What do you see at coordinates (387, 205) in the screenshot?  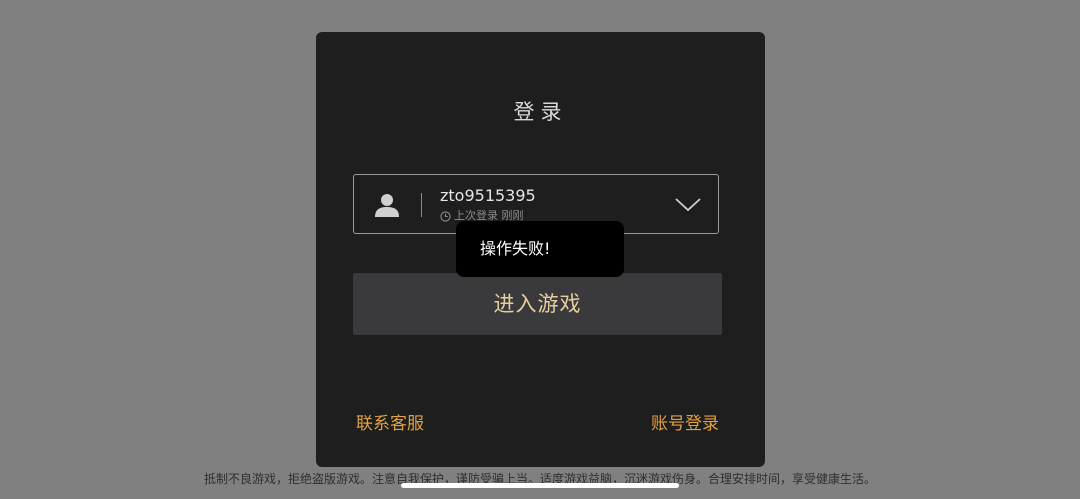 I see `person-icon` at bounding box center [387, 205].